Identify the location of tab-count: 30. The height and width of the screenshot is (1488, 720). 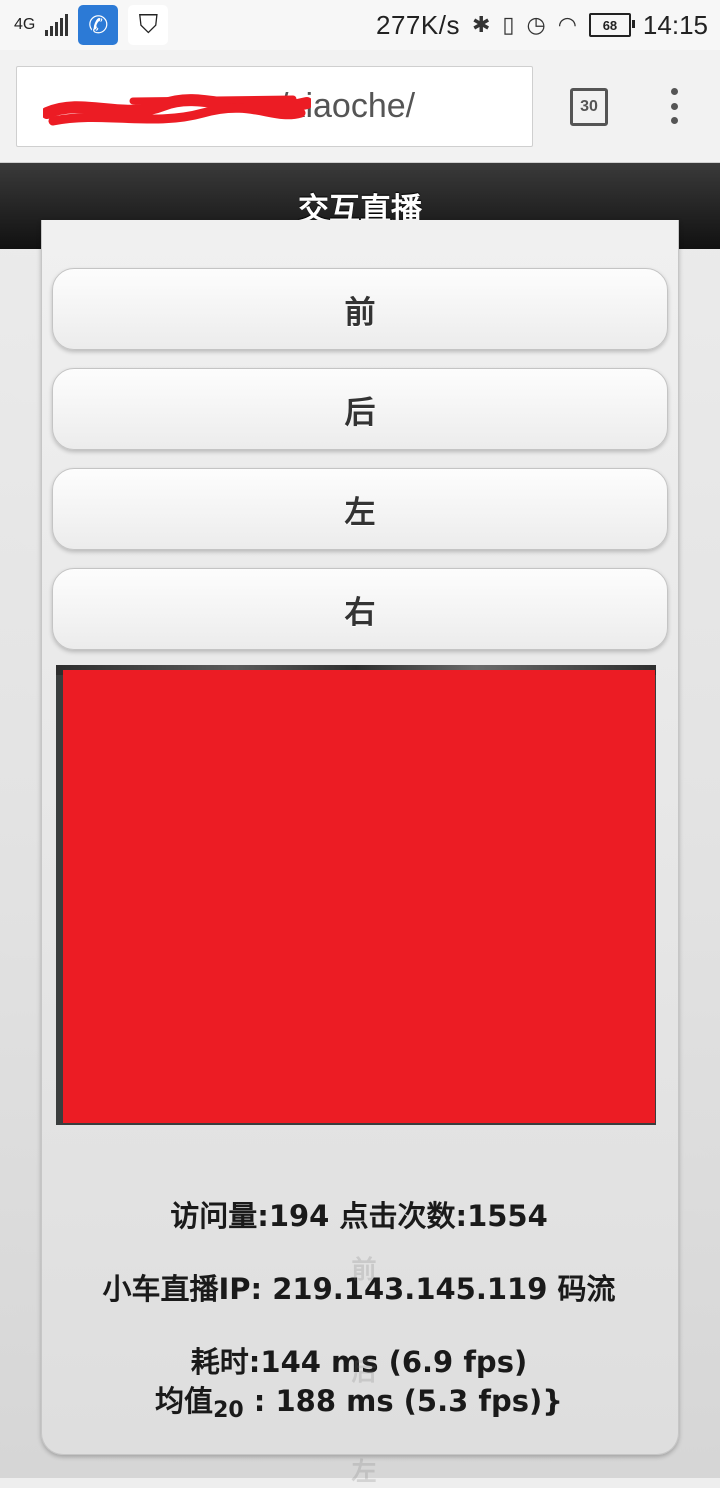
(589, 106).